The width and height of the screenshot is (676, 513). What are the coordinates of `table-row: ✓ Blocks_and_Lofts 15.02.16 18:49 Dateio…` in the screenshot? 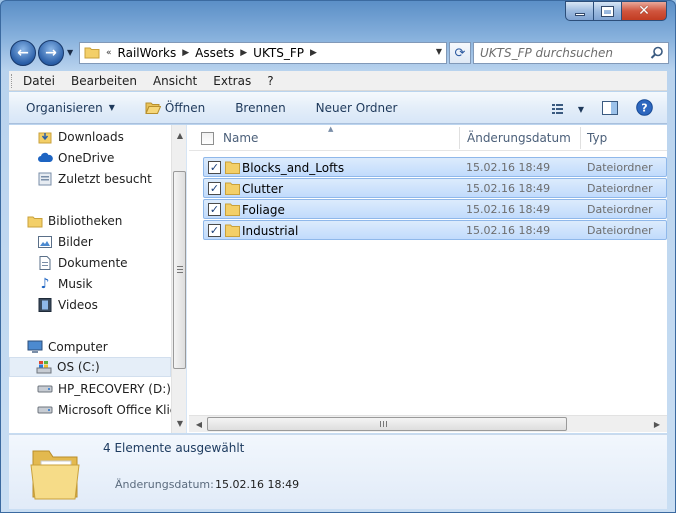 It's located at (435, 167).